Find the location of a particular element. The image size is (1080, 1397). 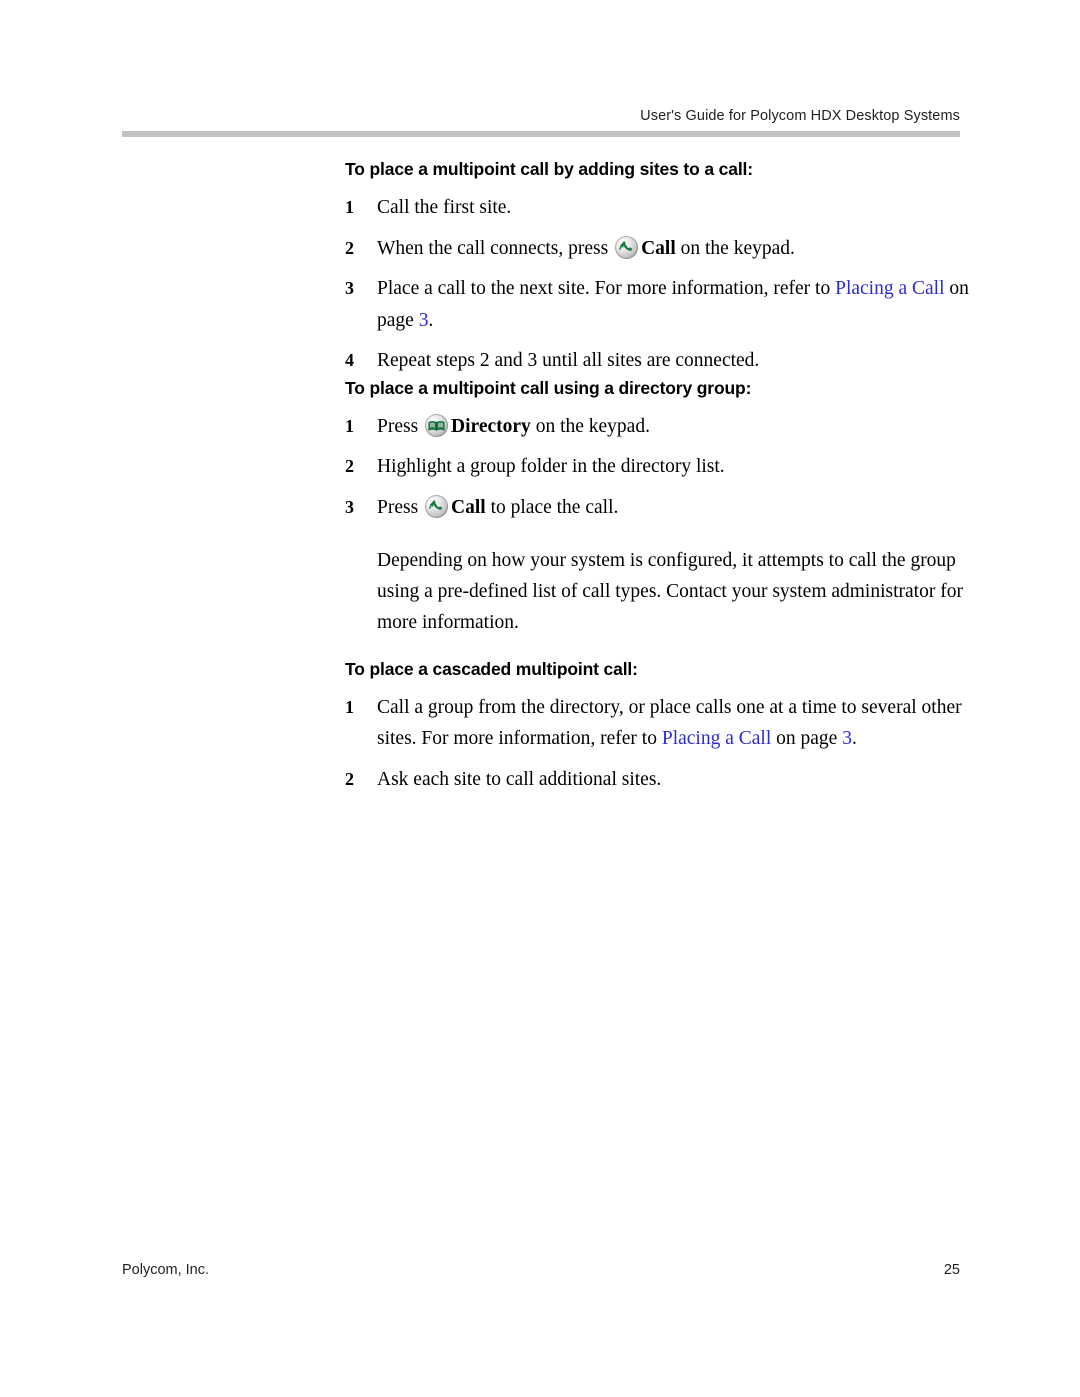

step-item: 2 Ask each site to call additional sites. is located at coordinates (661, 780).